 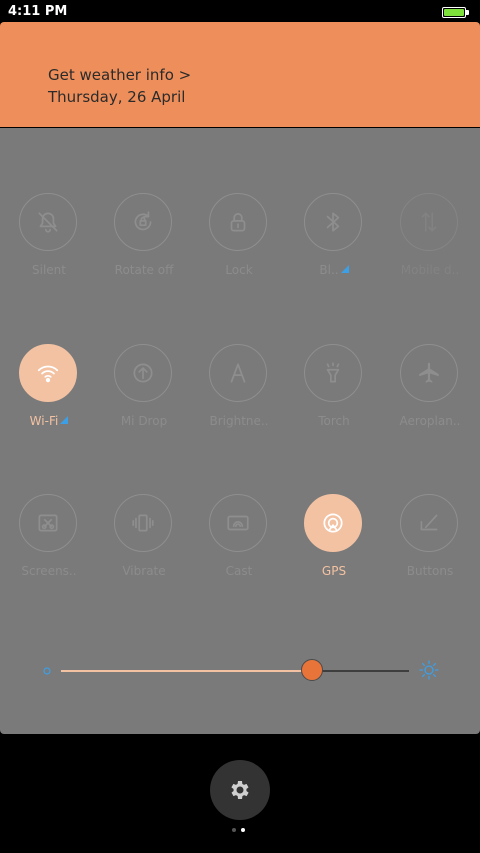 I want to click on toggle-label-text: Lock, so click(x=239, y=270).